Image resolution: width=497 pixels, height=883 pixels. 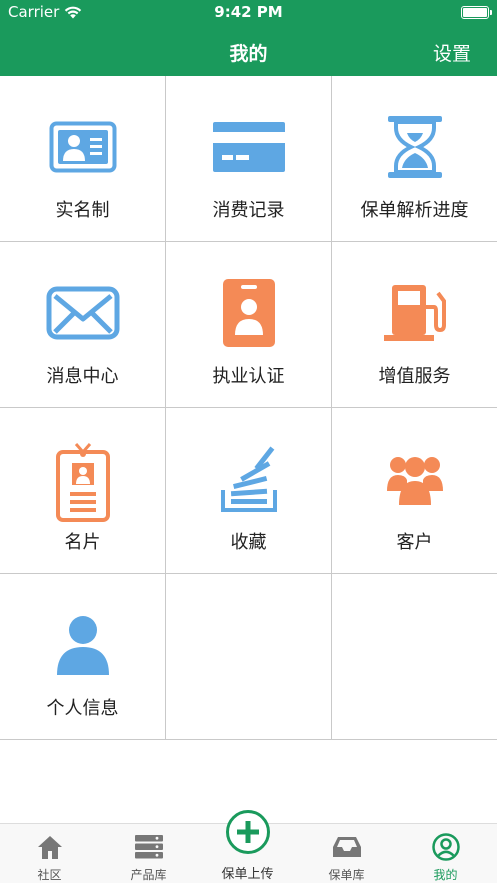 What do you see at coordinates (414, 542) in the screenshot?
I see `grid-item-label: 客户` at bounding box center [414, 542].